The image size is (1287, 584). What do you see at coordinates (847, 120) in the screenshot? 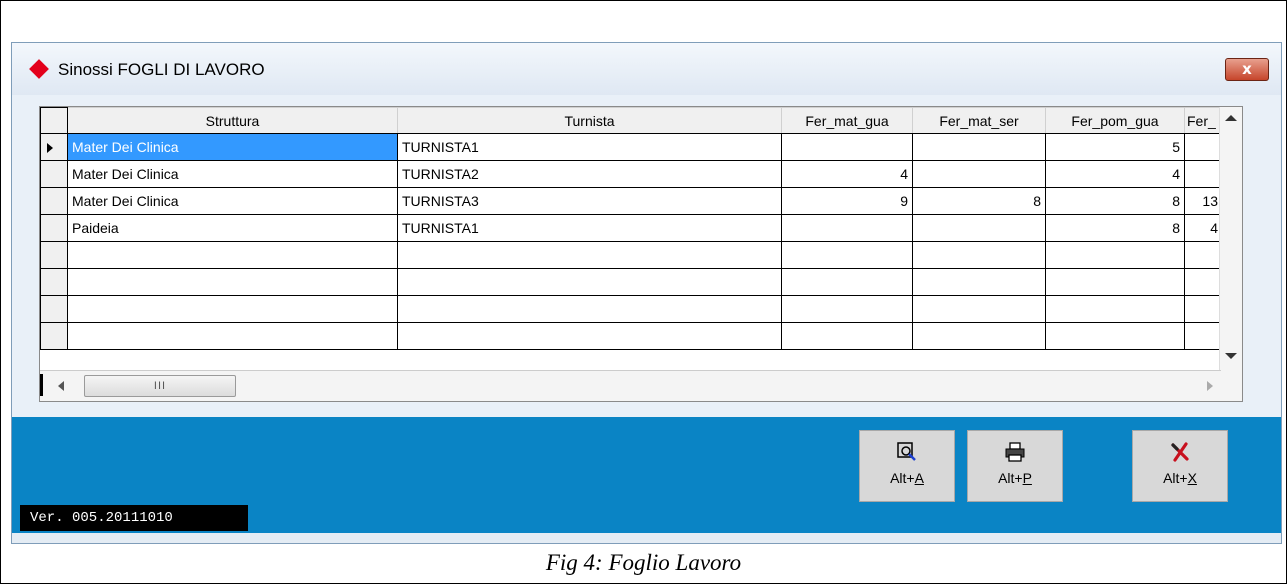
I see `column-header-fer-mat-gua: Fer_mat_gua` at bounding box center [847, 120].